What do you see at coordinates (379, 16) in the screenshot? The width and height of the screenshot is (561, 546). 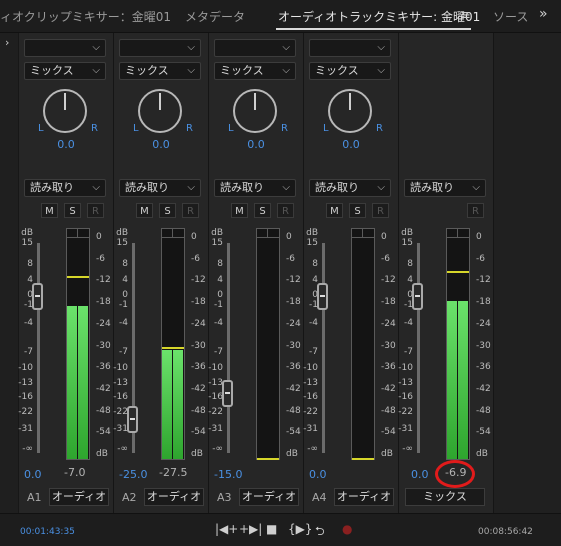 I see `tab-audio-track-mixer: オーディオトラックミキサー: 金曜01` at bounding box center [379, 16].